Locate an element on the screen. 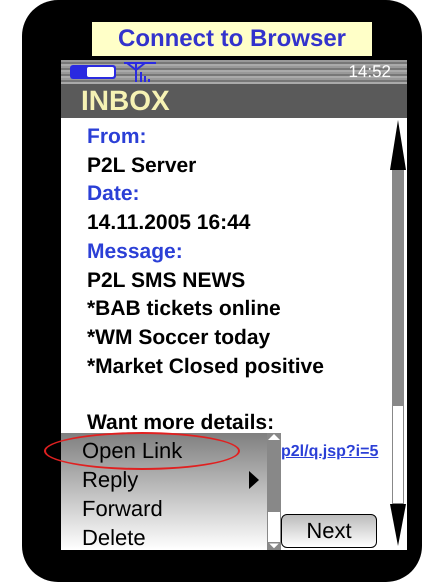 This screenshot has width=428, height=582. scroll-down-icon is located at coordinates (398, 525).